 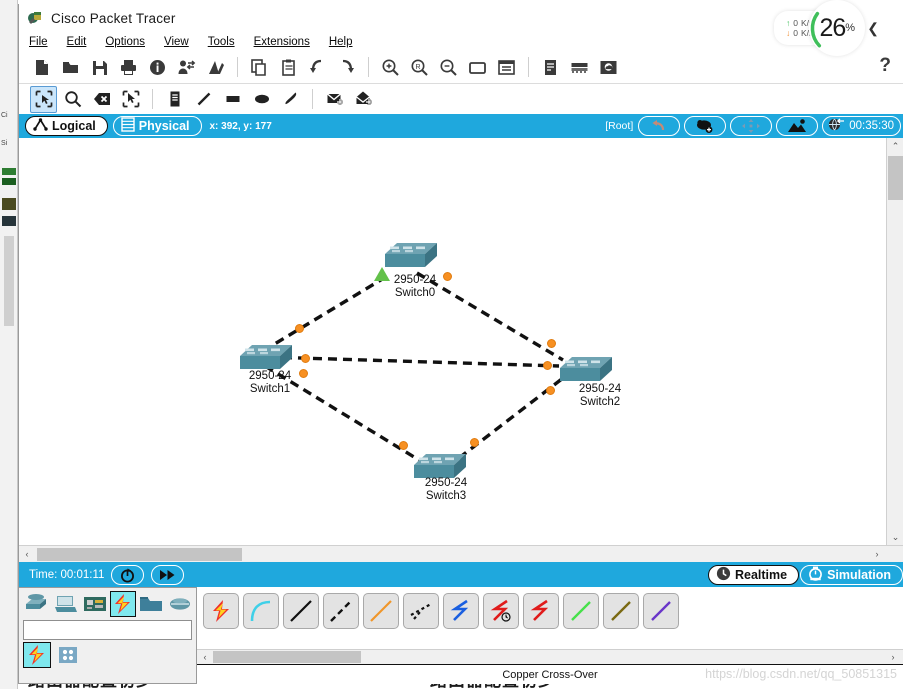 What do you see at coordinates (157, 67) in the screenshot?
I see `activity-wizard-icon` at bounding box center [157, 67].